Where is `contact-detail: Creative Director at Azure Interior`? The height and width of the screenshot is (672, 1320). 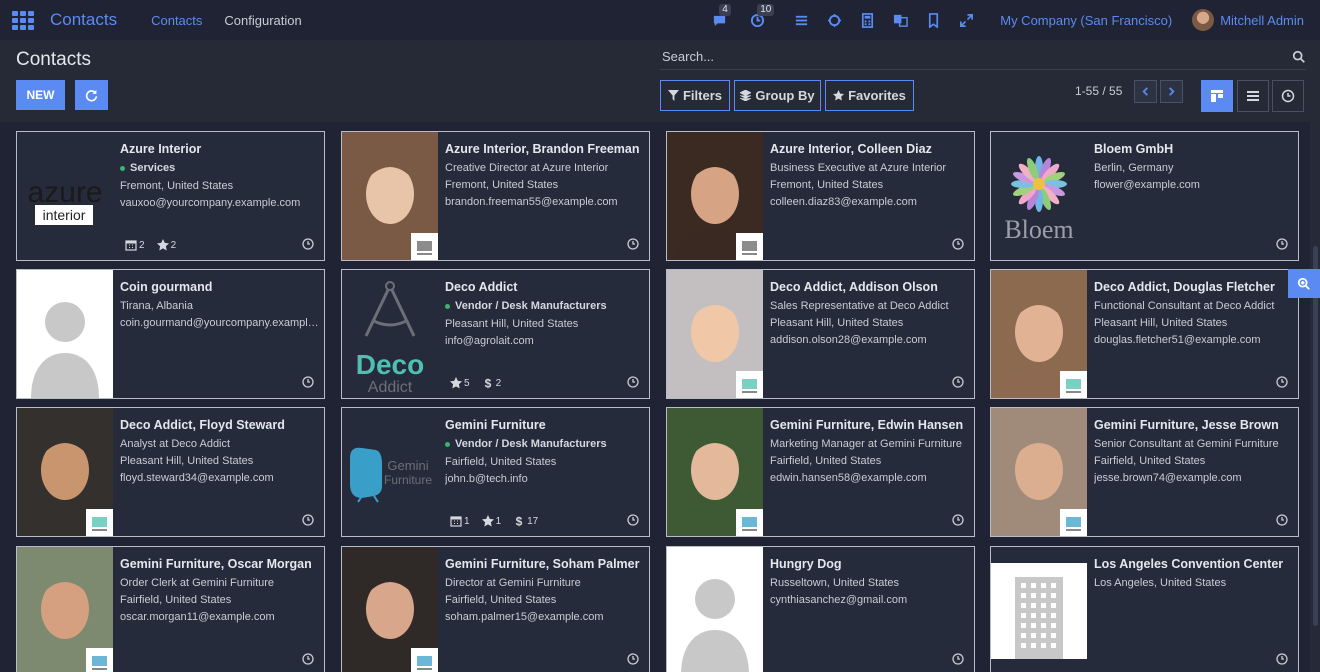
contact-detail: Creative Director at Azure Interior is located at coordinates (527, 168).